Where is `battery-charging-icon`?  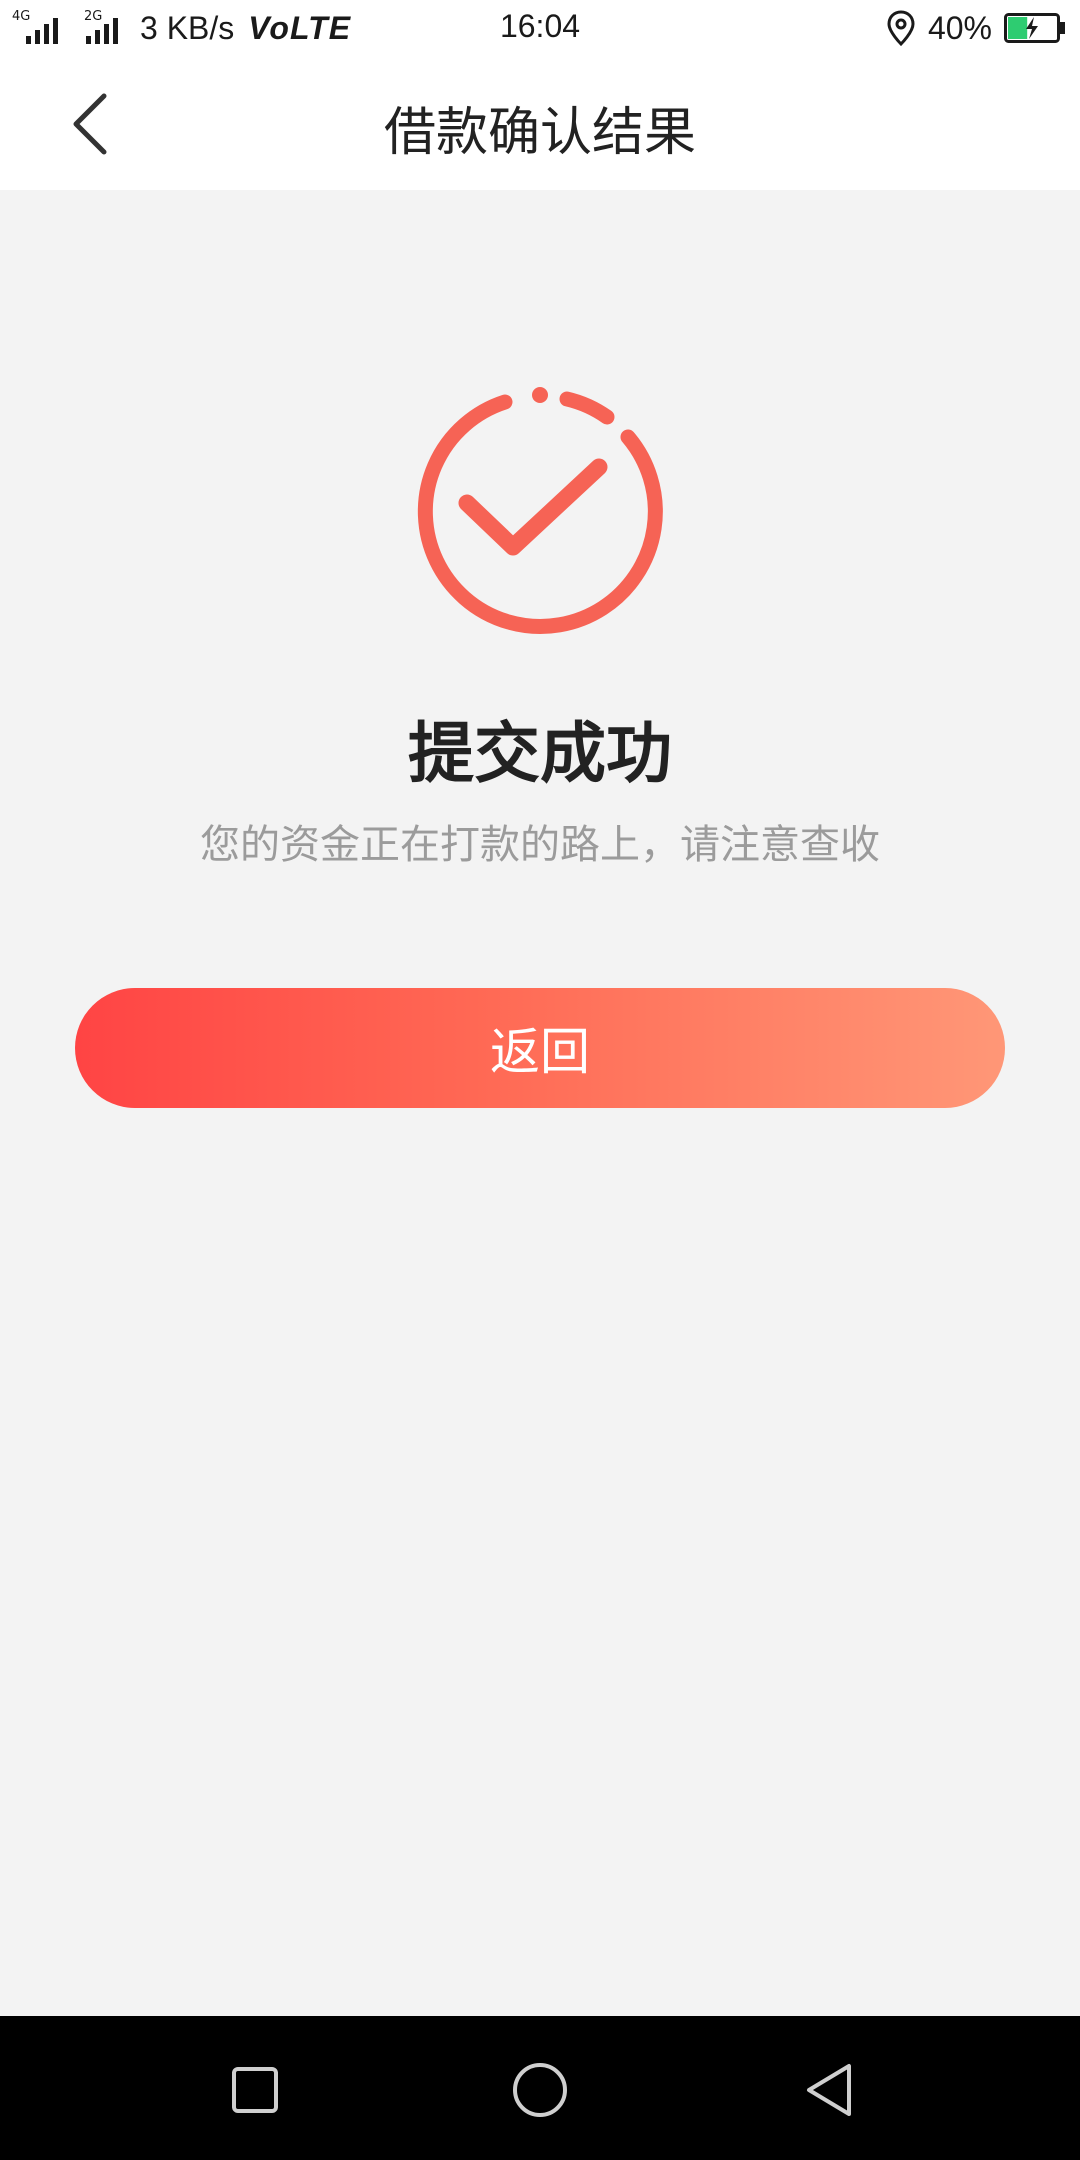 battery-charging-icon is located at coordinates (1034, 28).